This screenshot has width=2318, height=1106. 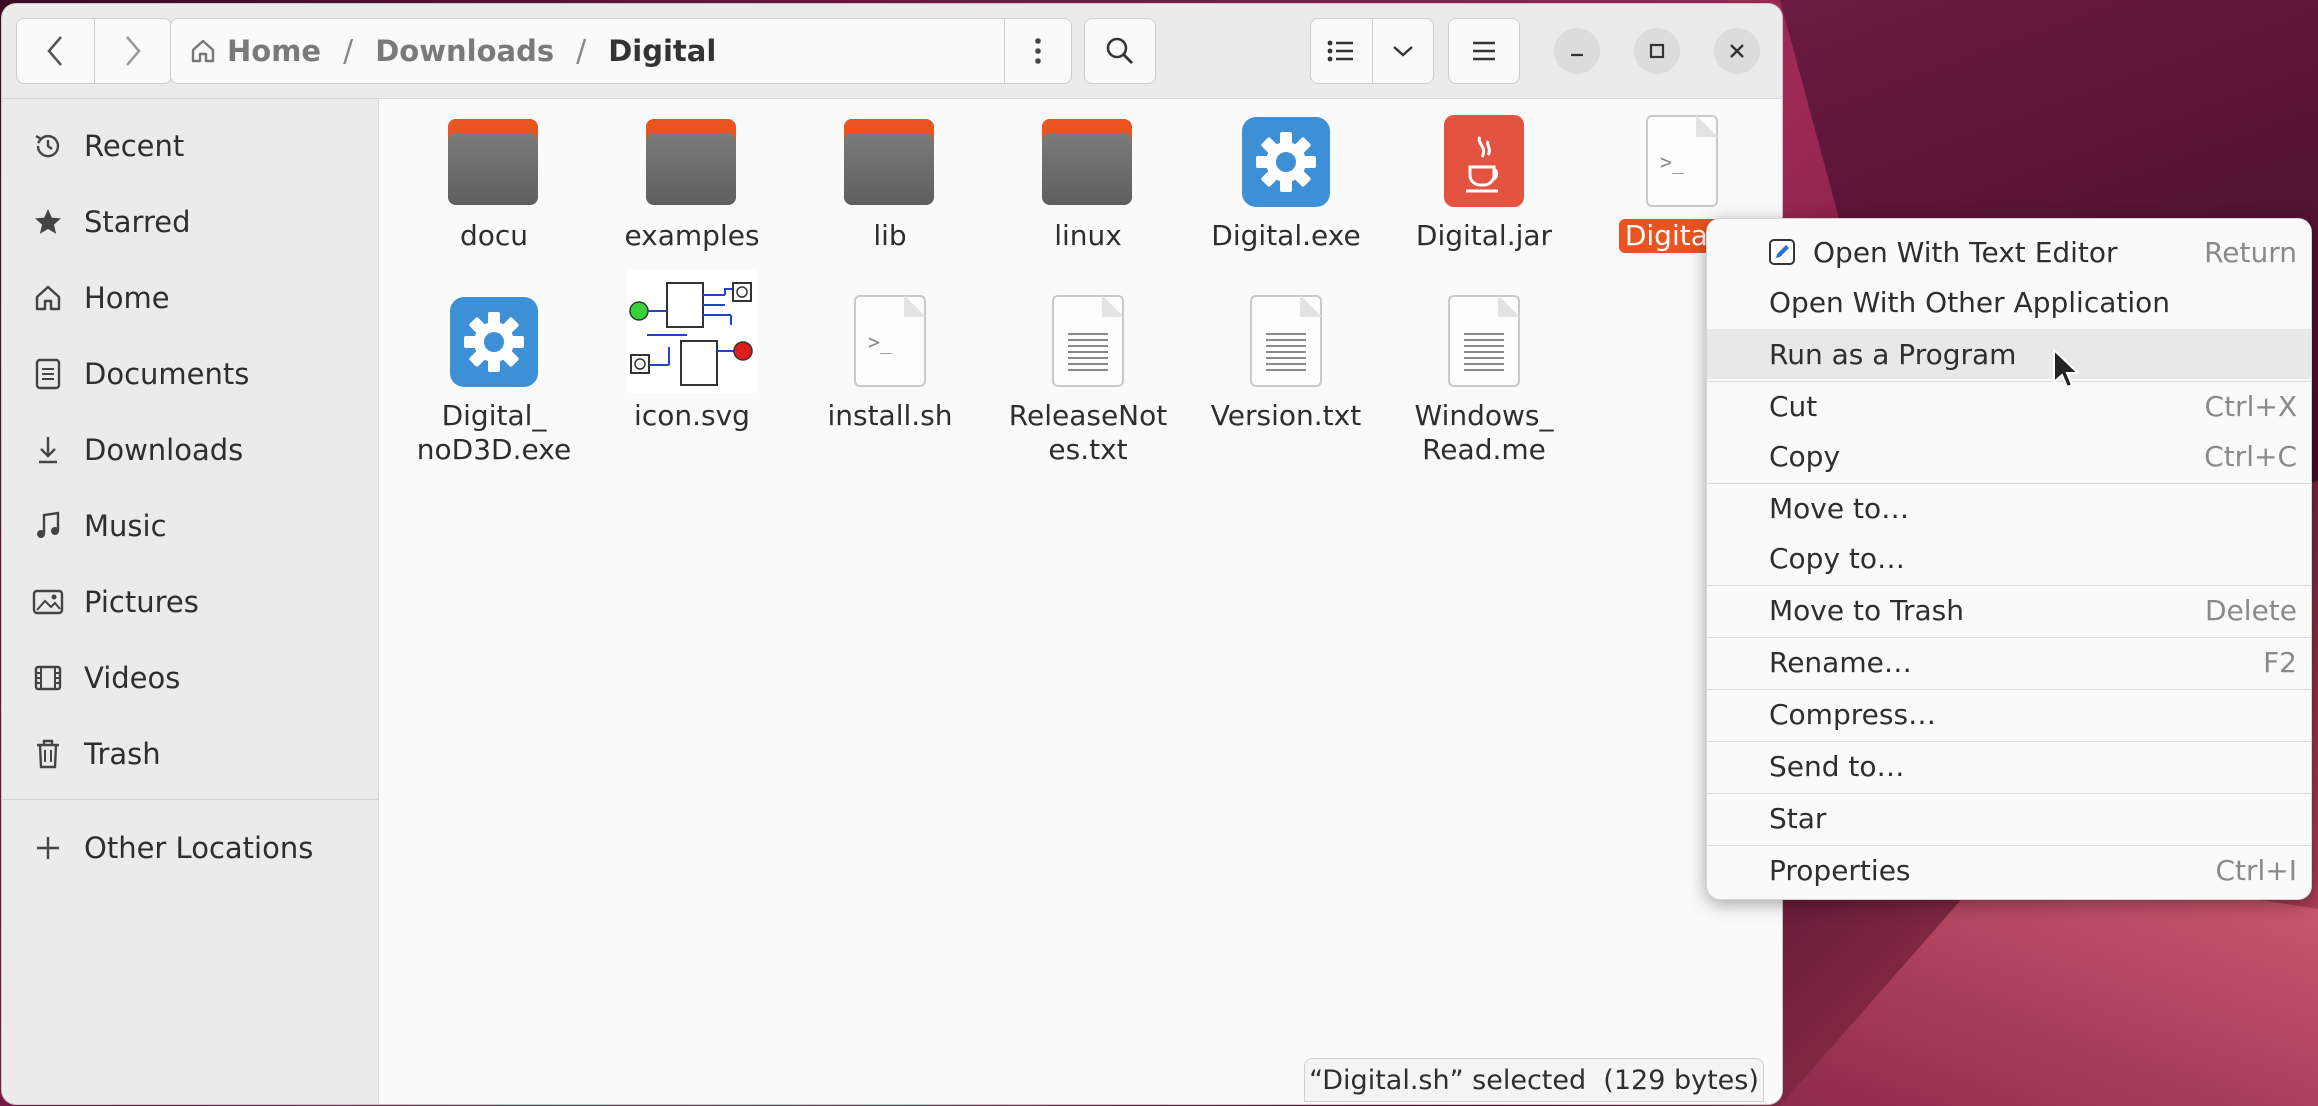 I want to click on file-item: Version.txt, so click(x=1286, y=363).